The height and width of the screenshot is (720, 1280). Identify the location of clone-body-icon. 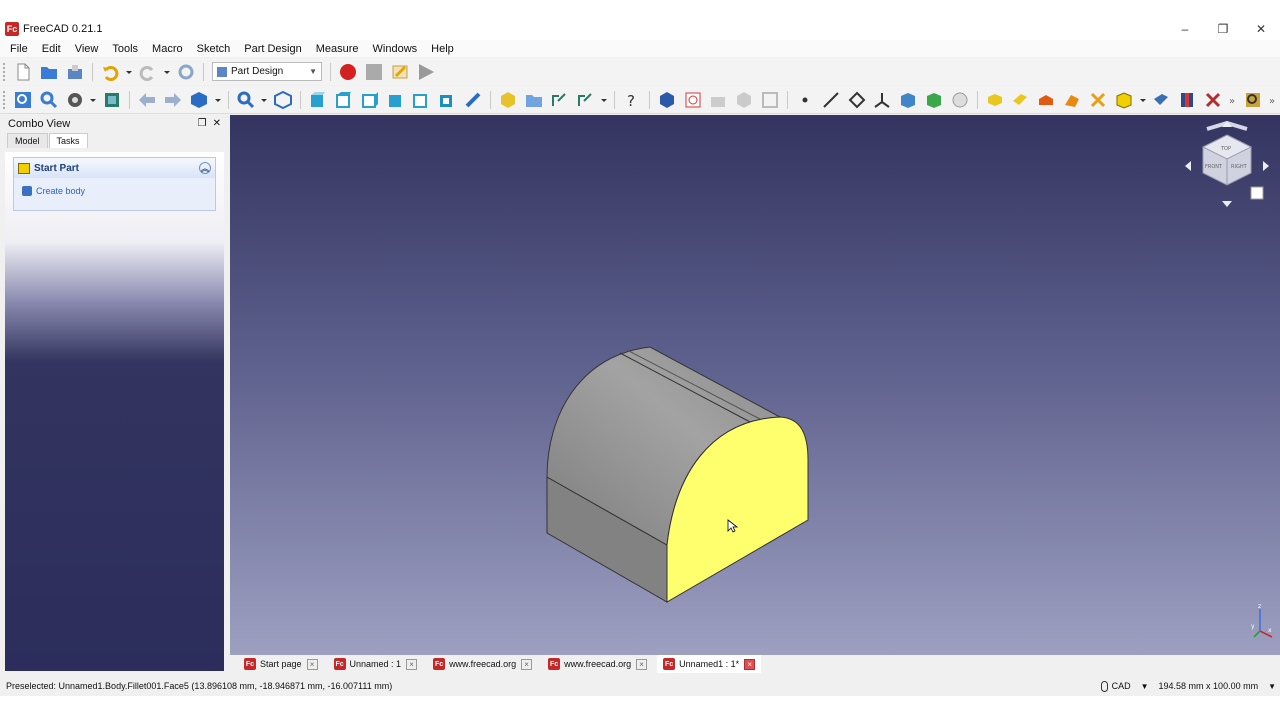
(960, 100).